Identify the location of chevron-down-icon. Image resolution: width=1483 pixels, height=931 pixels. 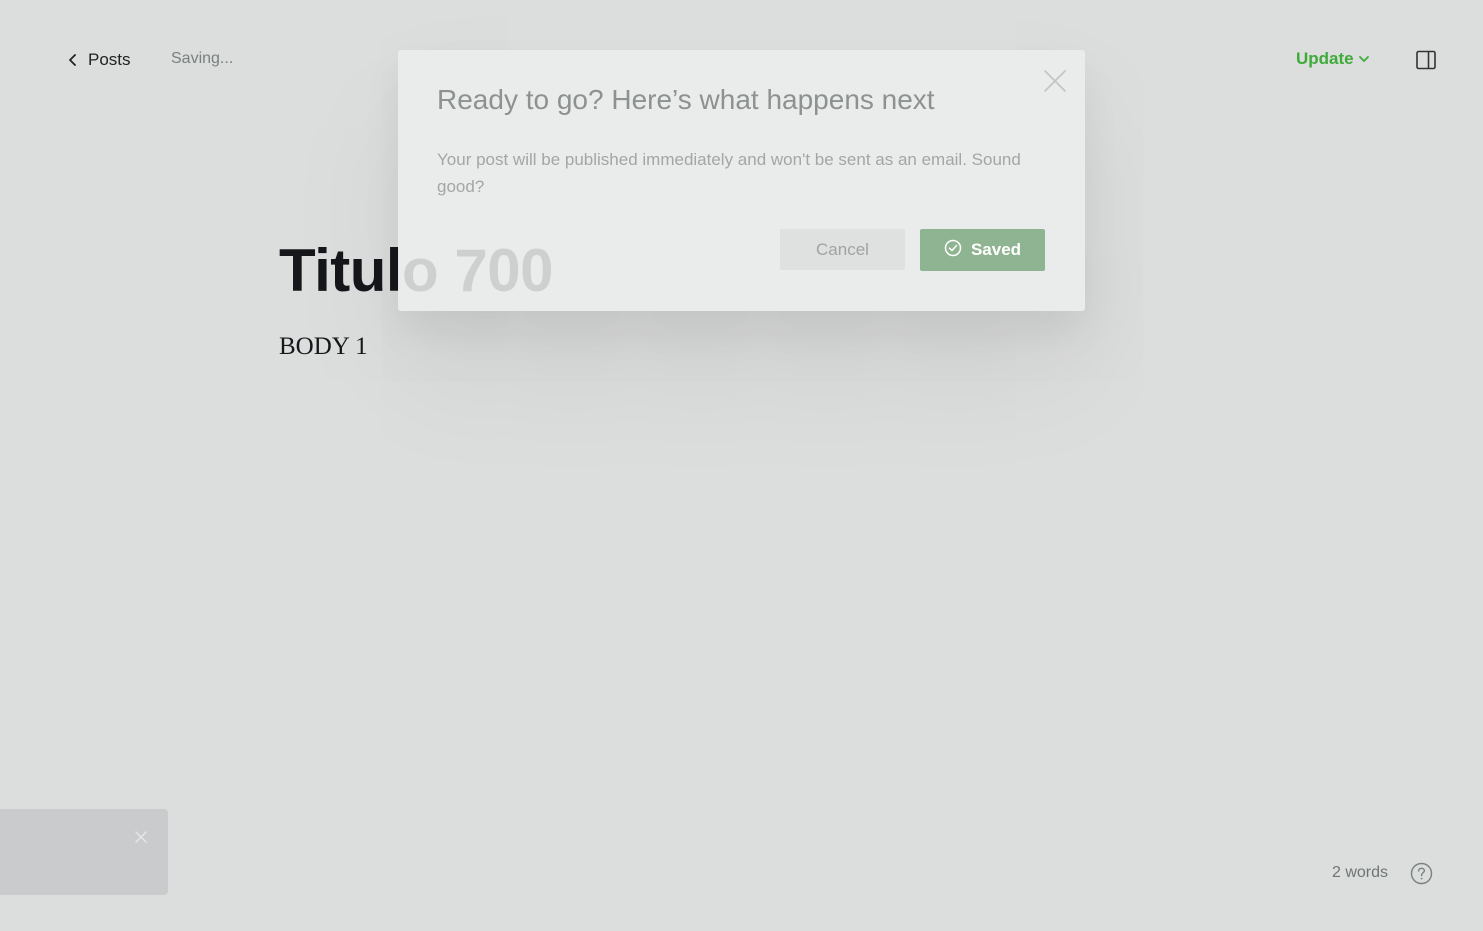
(1364, 59).